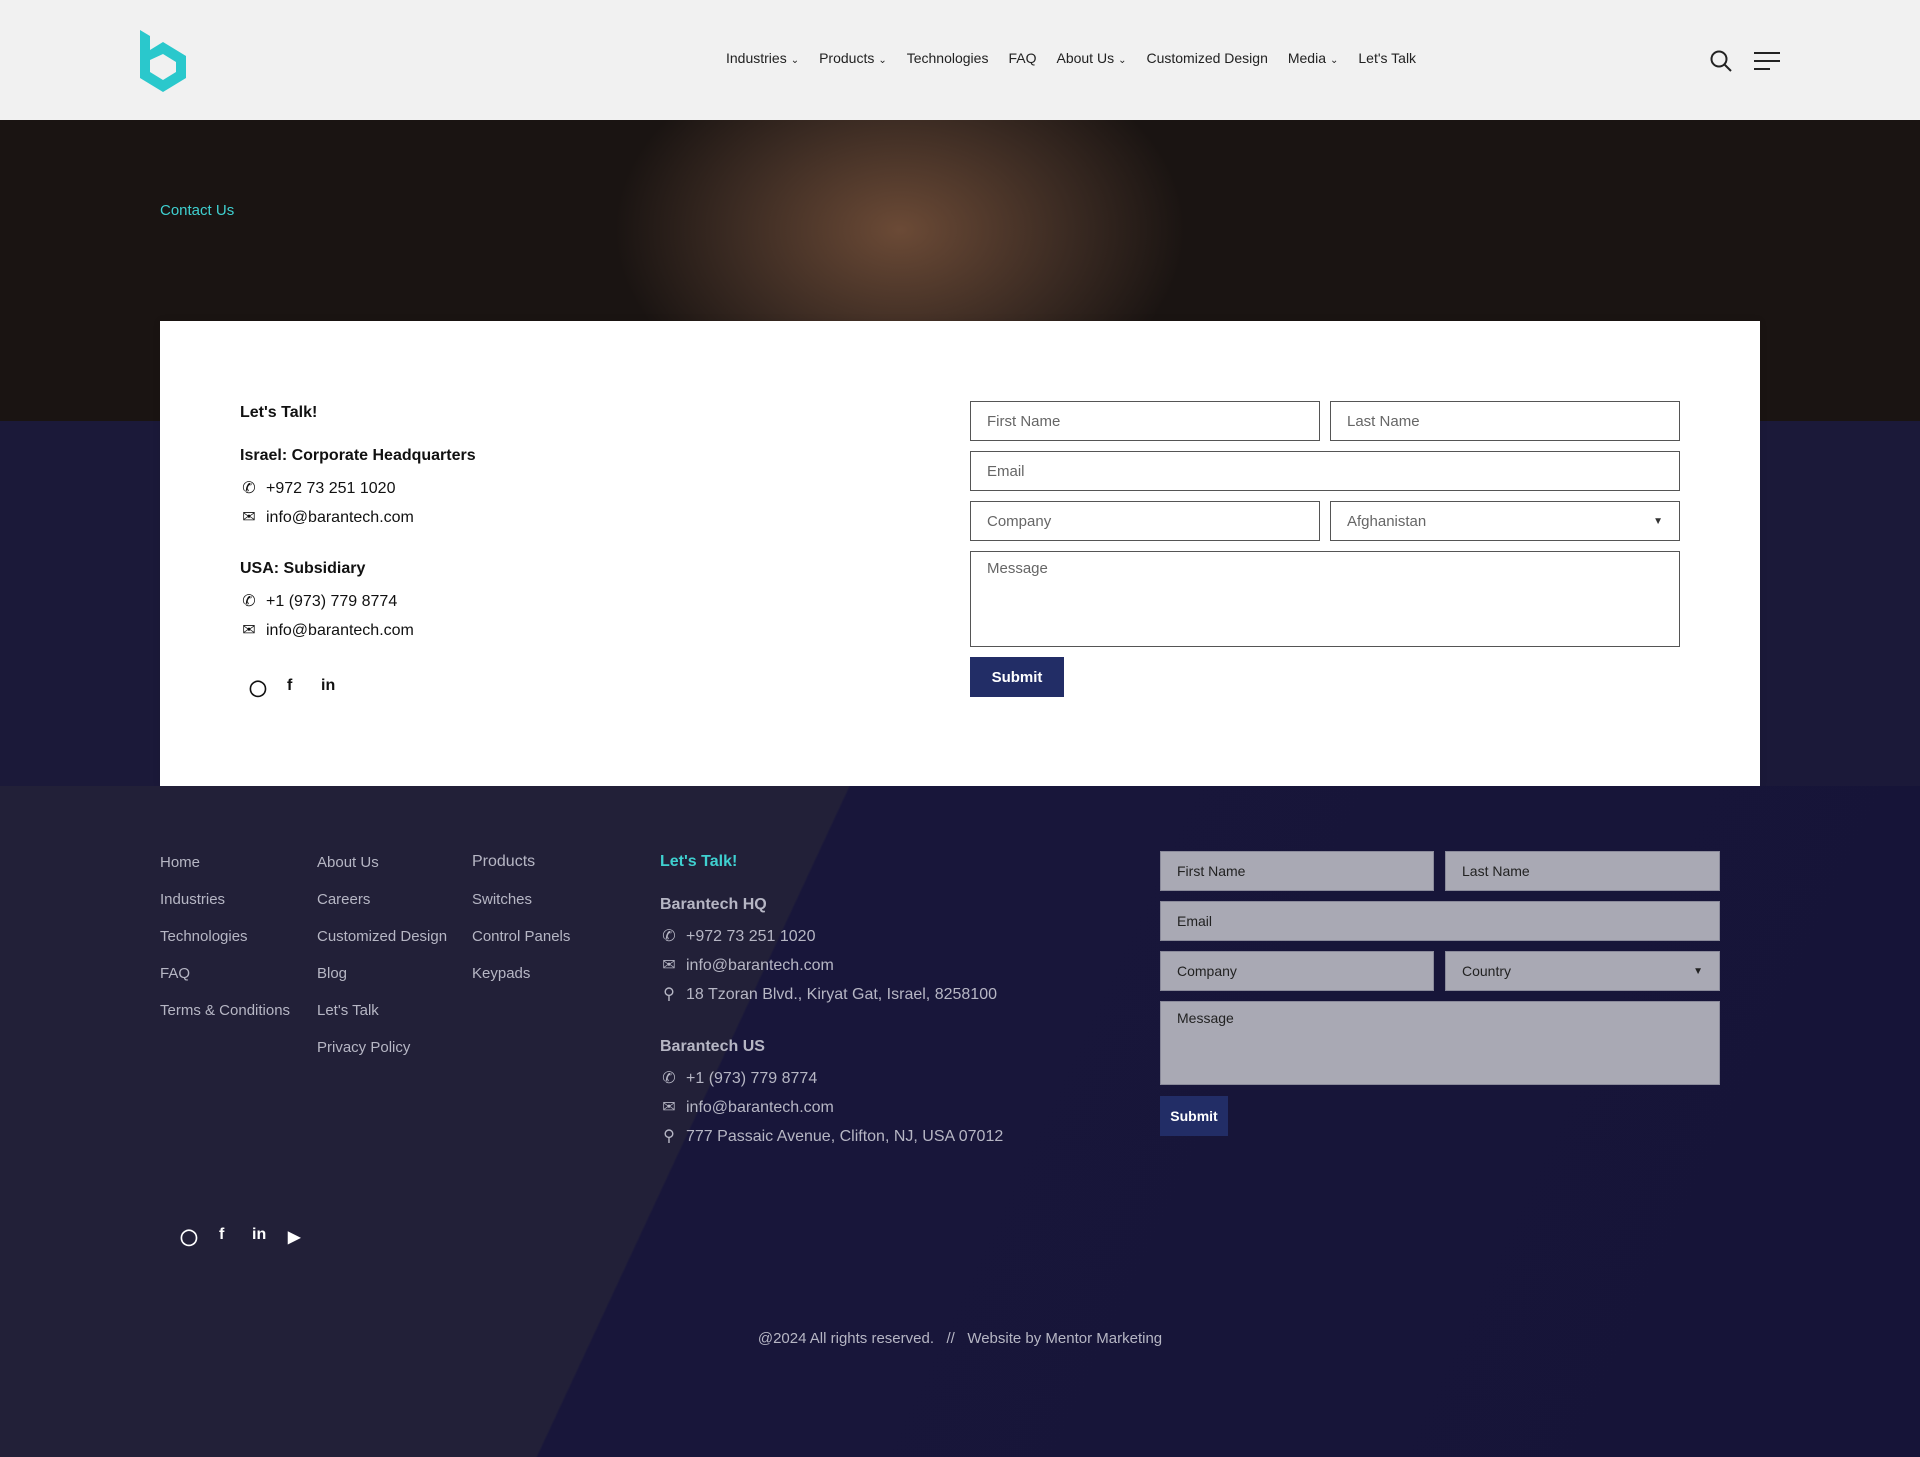 This screenshot has width=1920, height=1457. Describe the element at coordinates (1022, 58) in the screenshot. I see `nav-faq: FAQ` at that location.